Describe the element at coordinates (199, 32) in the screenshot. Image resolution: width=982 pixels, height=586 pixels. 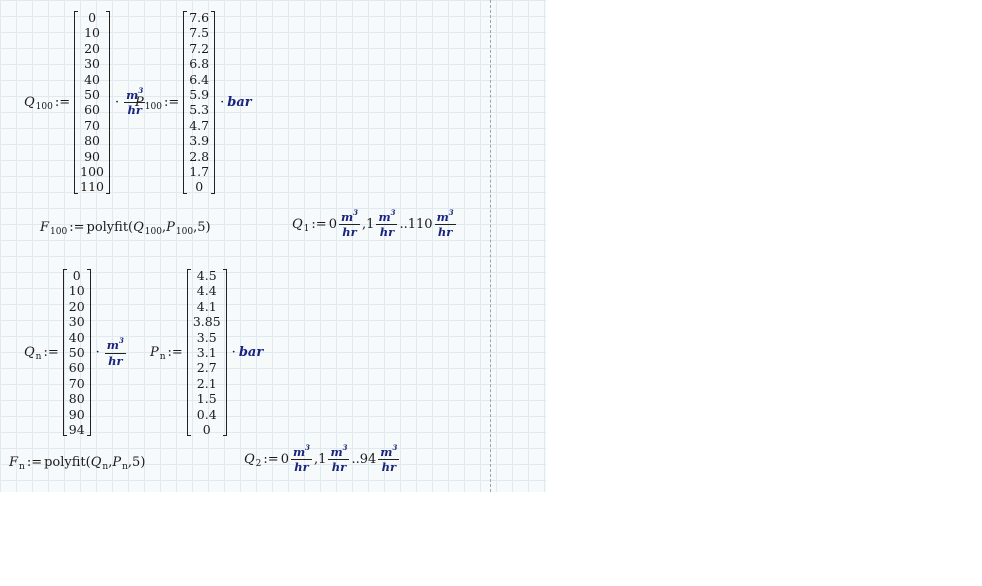
I see `matrix-cell: 7.5` at that location.